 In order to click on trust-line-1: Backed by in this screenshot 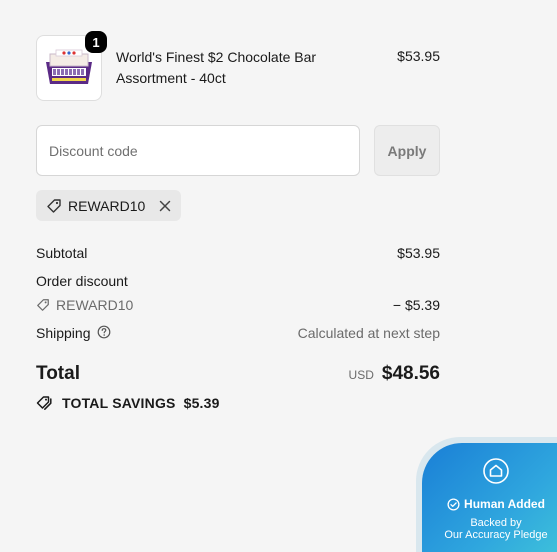, I will do `click(496, 523)`.